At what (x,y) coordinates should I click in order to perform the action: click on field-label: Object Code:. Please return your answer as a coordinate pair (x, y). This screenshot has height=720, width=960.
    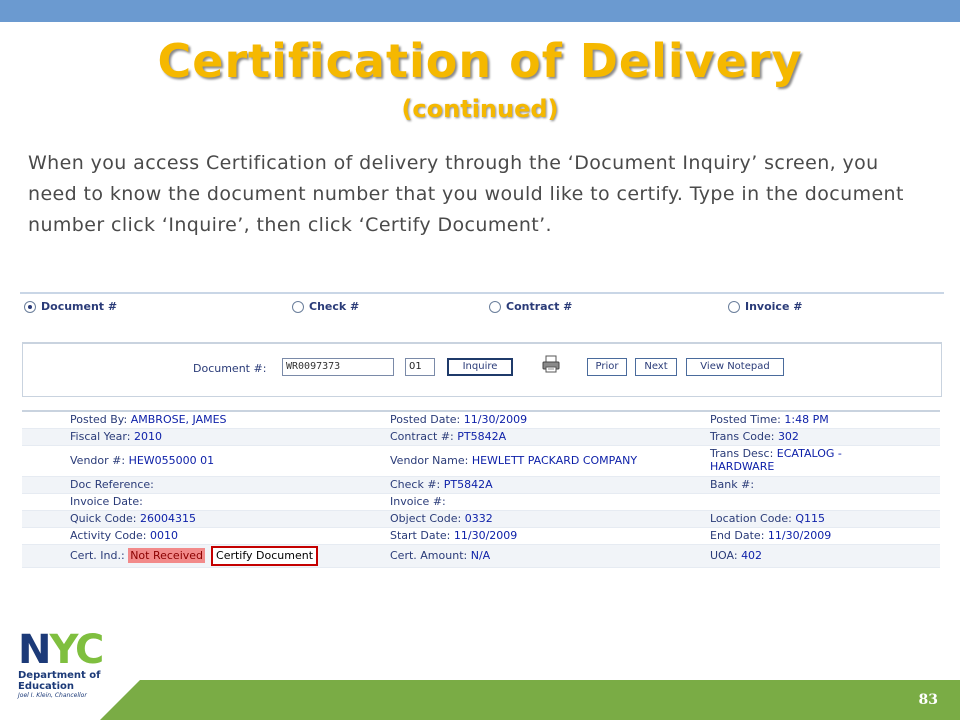
    Looking at the image, I should click on (426, 518).